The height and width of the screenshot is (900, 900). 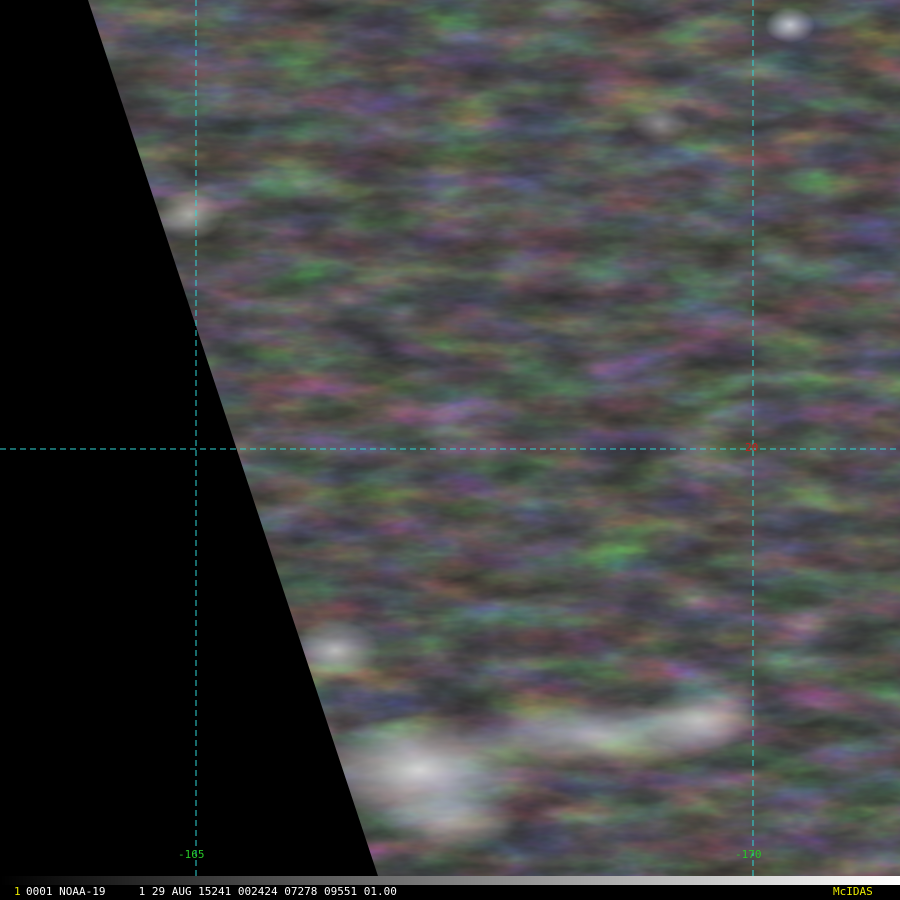 What do you see at coordinates (450, 880) in the screenshot?
I see `grayscale-ramp` at bounding box center [450, 880].